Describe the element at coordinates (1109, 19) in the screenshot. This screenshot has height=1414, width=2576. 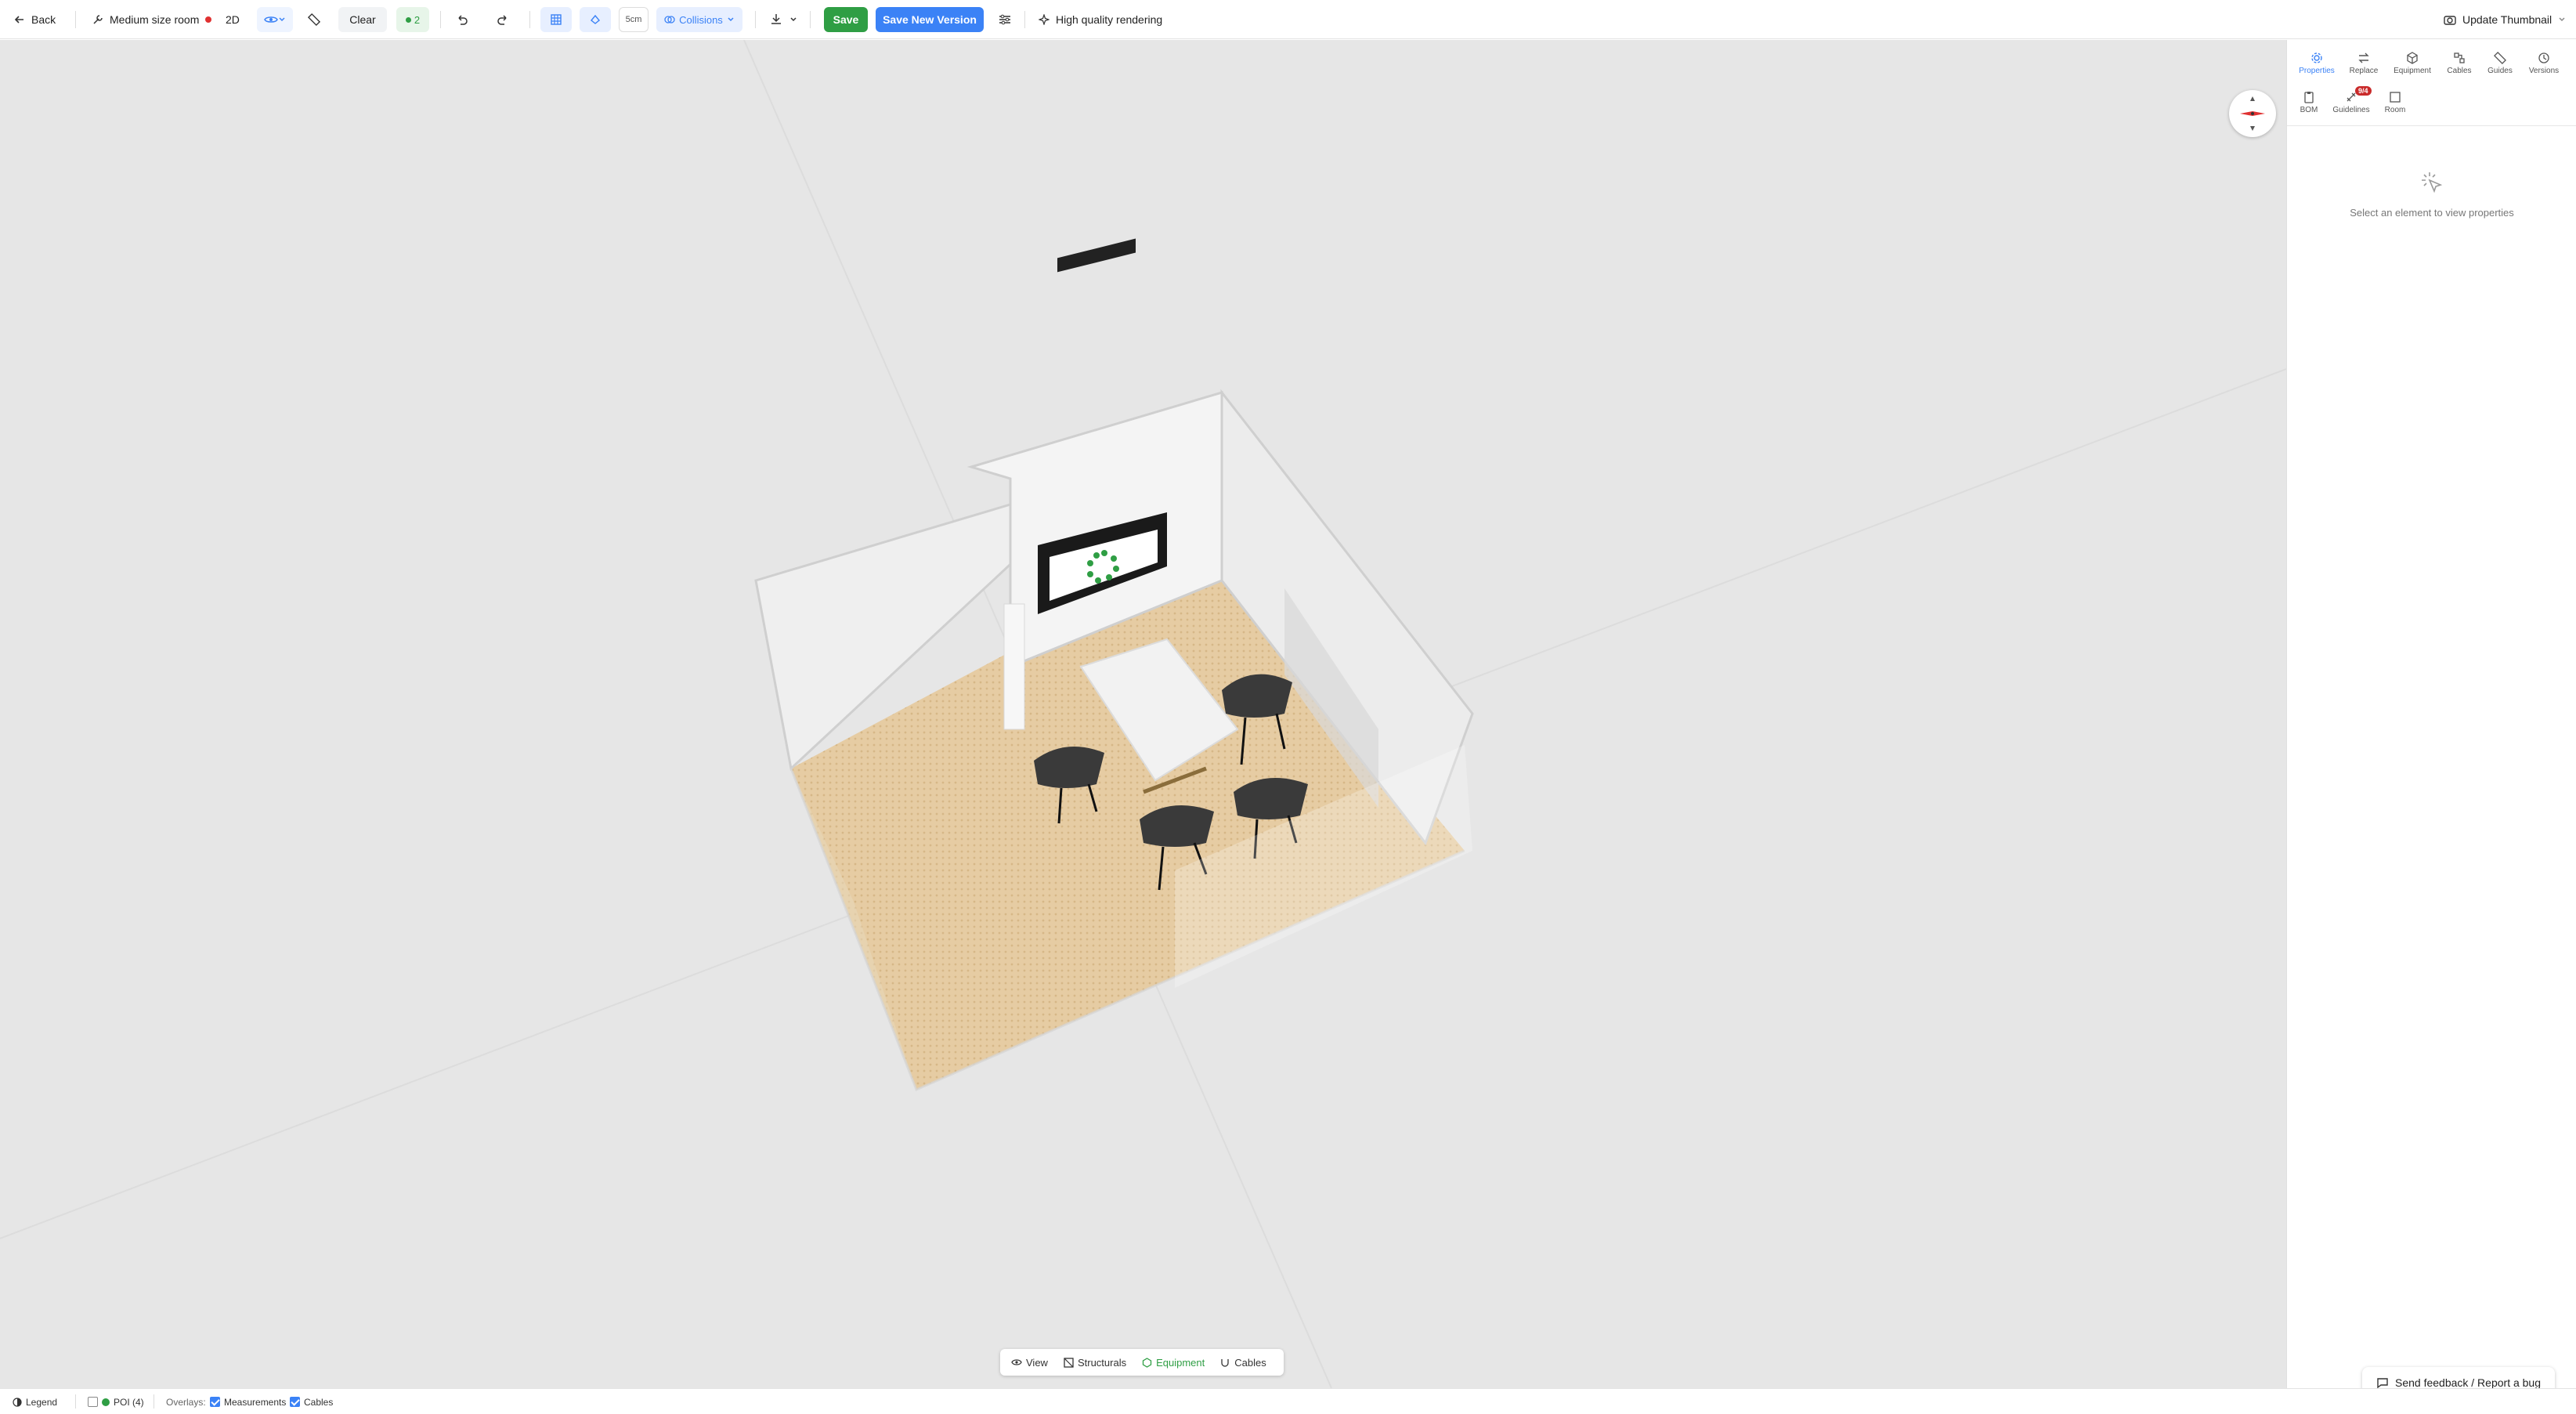
I see `hq-render-label: High quality rendering` at that location.